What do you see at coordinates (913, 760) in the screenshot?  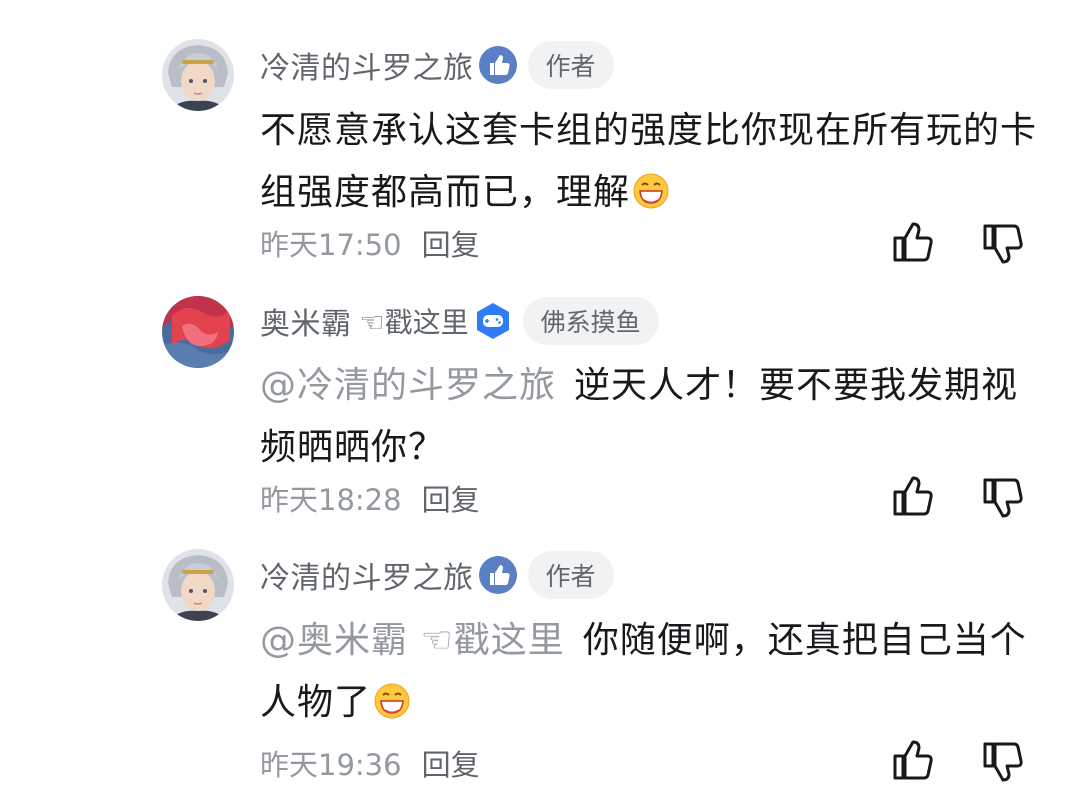 I see `thumbs-up-icon` at bounding box center [913, 760].